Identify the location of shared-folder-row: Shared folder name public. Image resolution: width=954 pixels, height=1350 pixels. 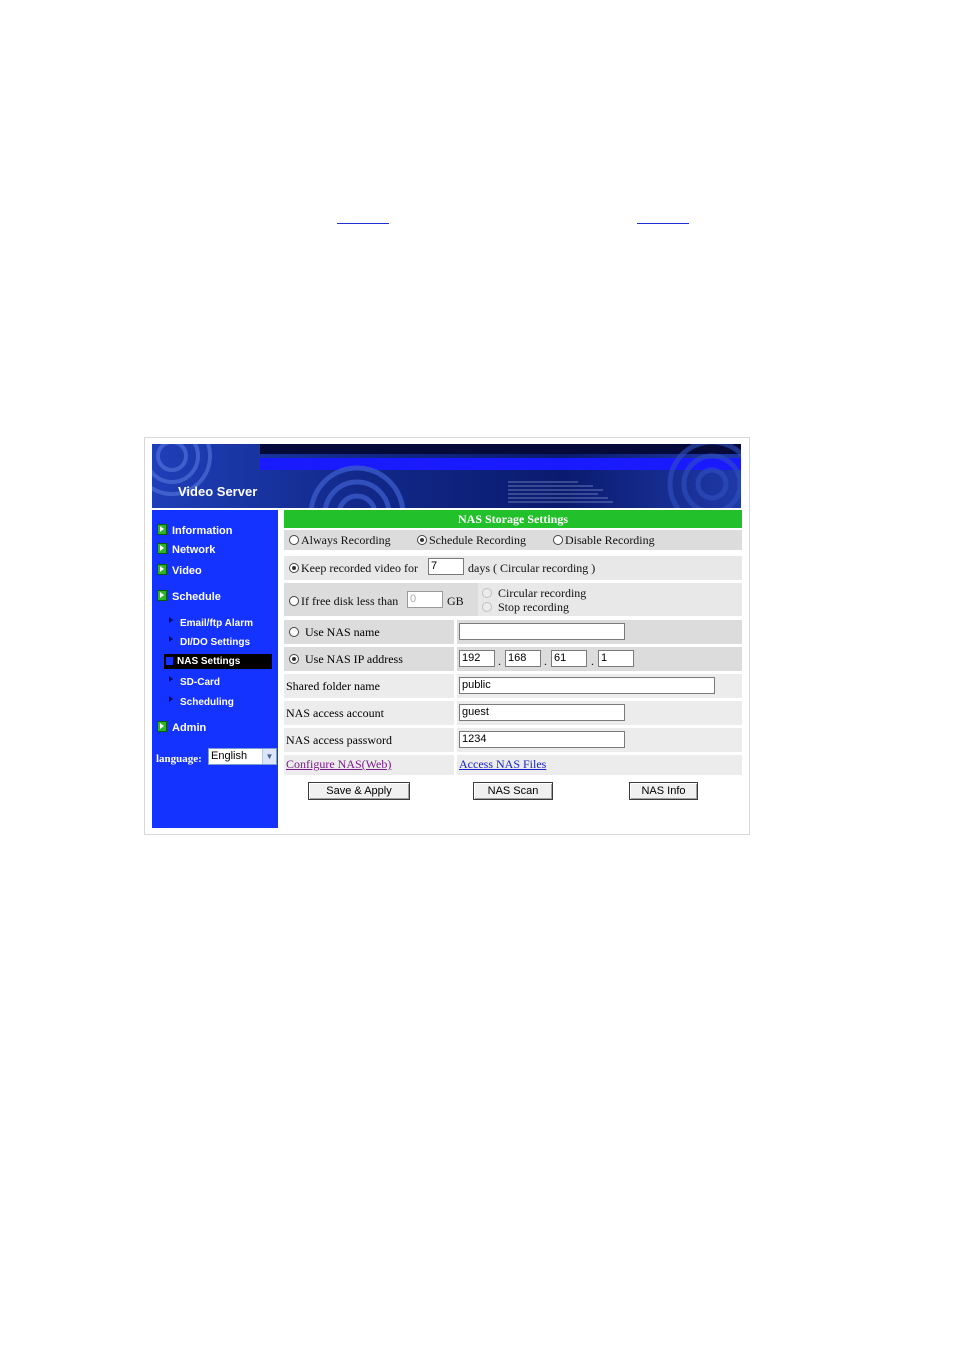
(513, 686).